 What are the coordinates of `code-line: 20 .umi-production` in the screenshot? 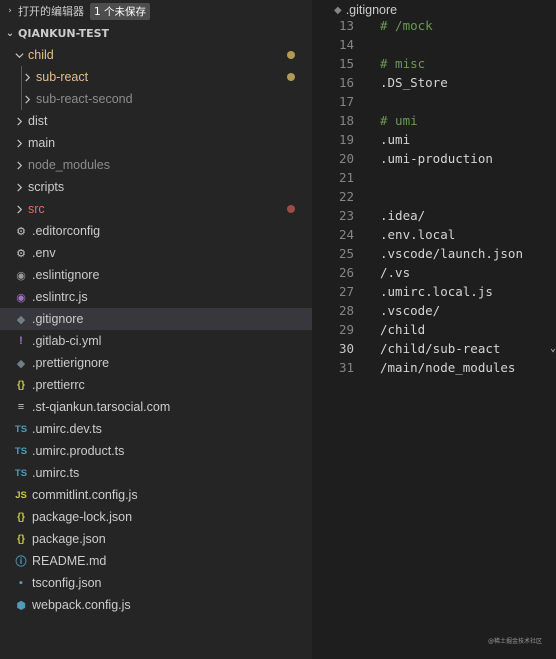 It's located at (434, 158).